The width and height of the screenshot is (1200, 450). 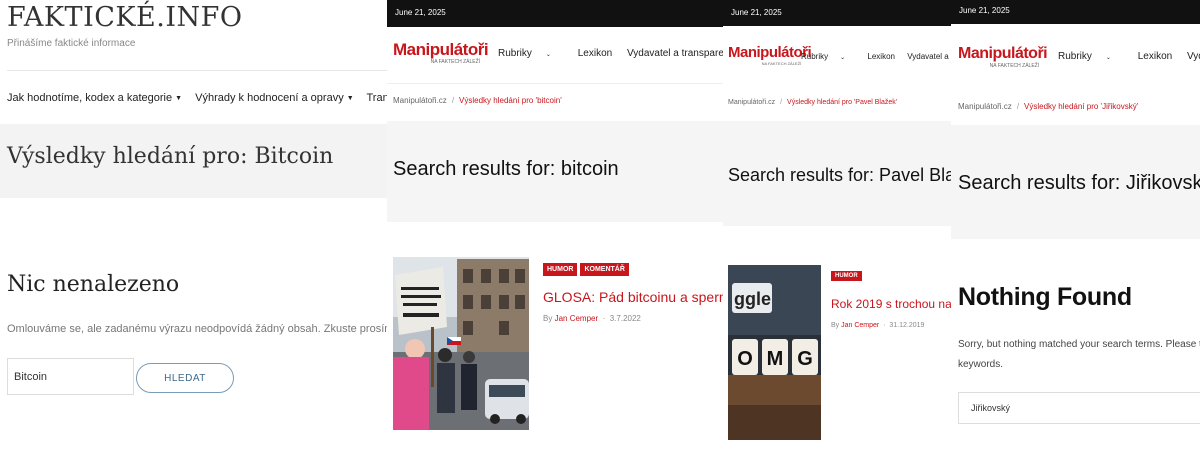 What do you see at coordinates (891, 304) in the screenshot?
I see `article-title-link: Rok 2019 s trochou nadsázky` at bounding box center [891, 304].